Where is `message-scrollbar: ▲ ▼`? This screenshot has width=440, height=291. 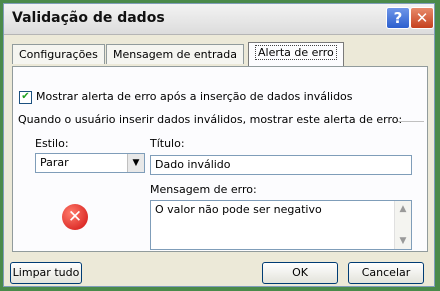
message-scrollbar: ▲ ▼ is located at coordinates (402, 225).